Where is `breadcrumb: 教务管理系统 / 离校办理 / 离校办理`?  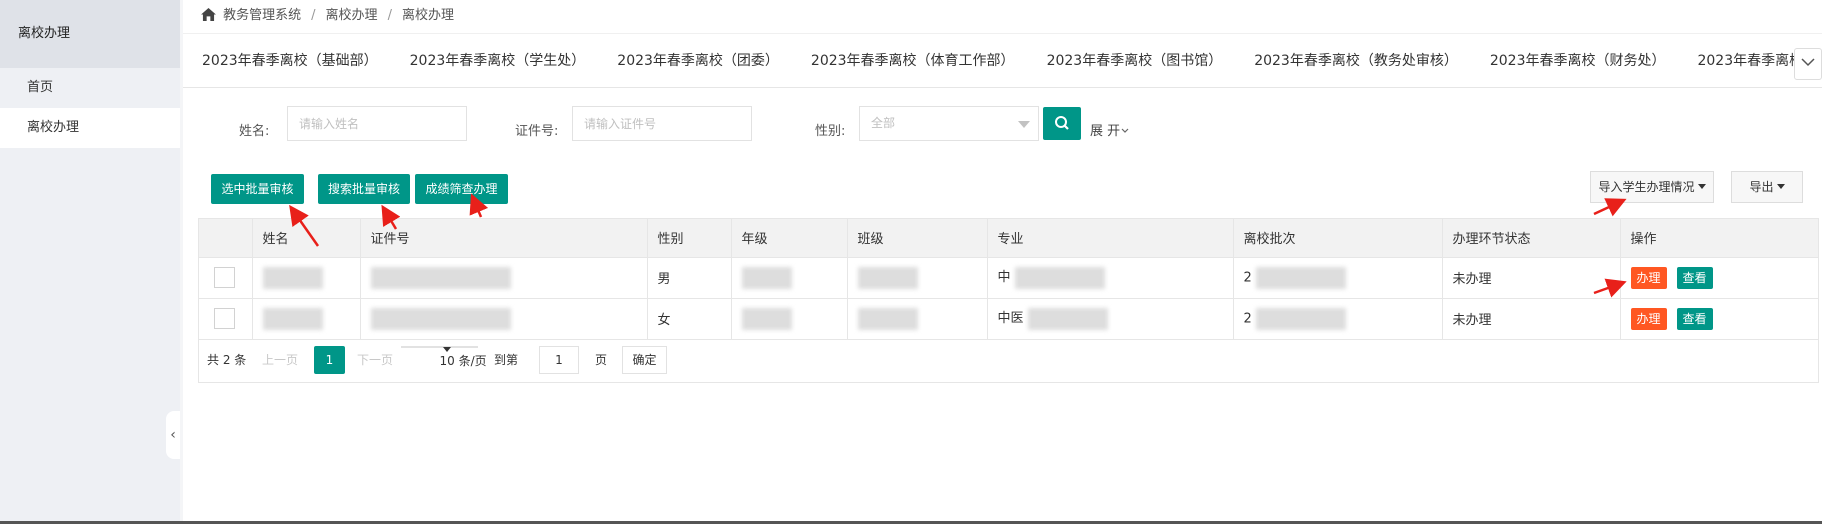 breadcrumb: 教务管理系统 / 离校办理 / 离校办理 is located at coordinates (1002, 17).